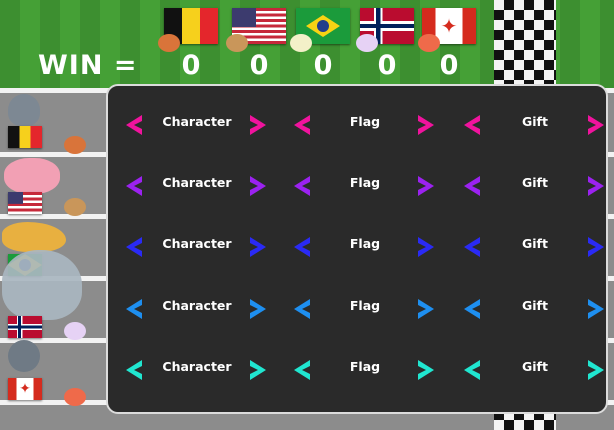  What do you see at coordinates (323, 65) in the screenshot?
I see `score-player-3: 0` at bounding box center [323, 65].